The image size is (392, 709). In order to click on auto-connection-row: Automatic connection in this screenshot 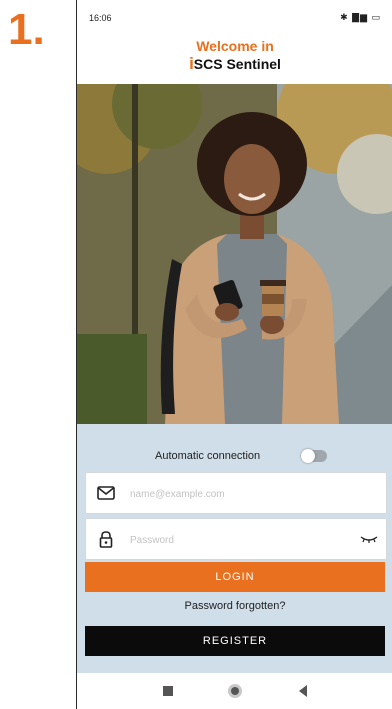, I will do `click(234, 456)`.